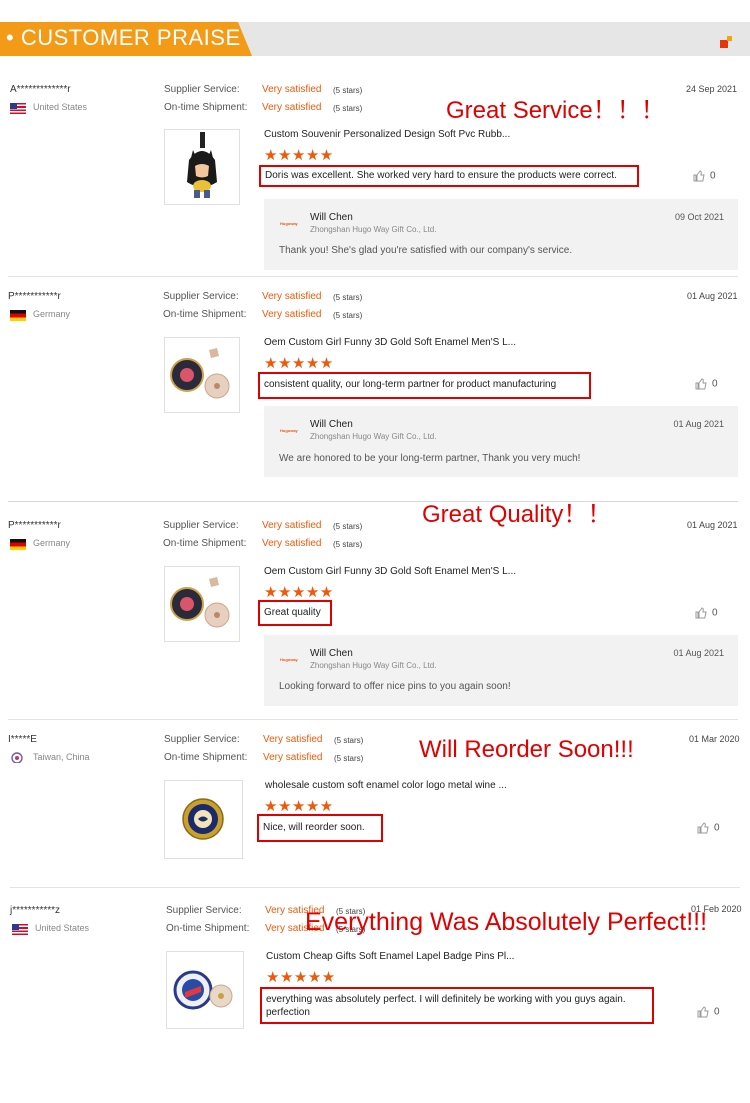  Describe the element at coordinates (18, 757) in the screenshot. I see `taiwan-region-icon` at that location.